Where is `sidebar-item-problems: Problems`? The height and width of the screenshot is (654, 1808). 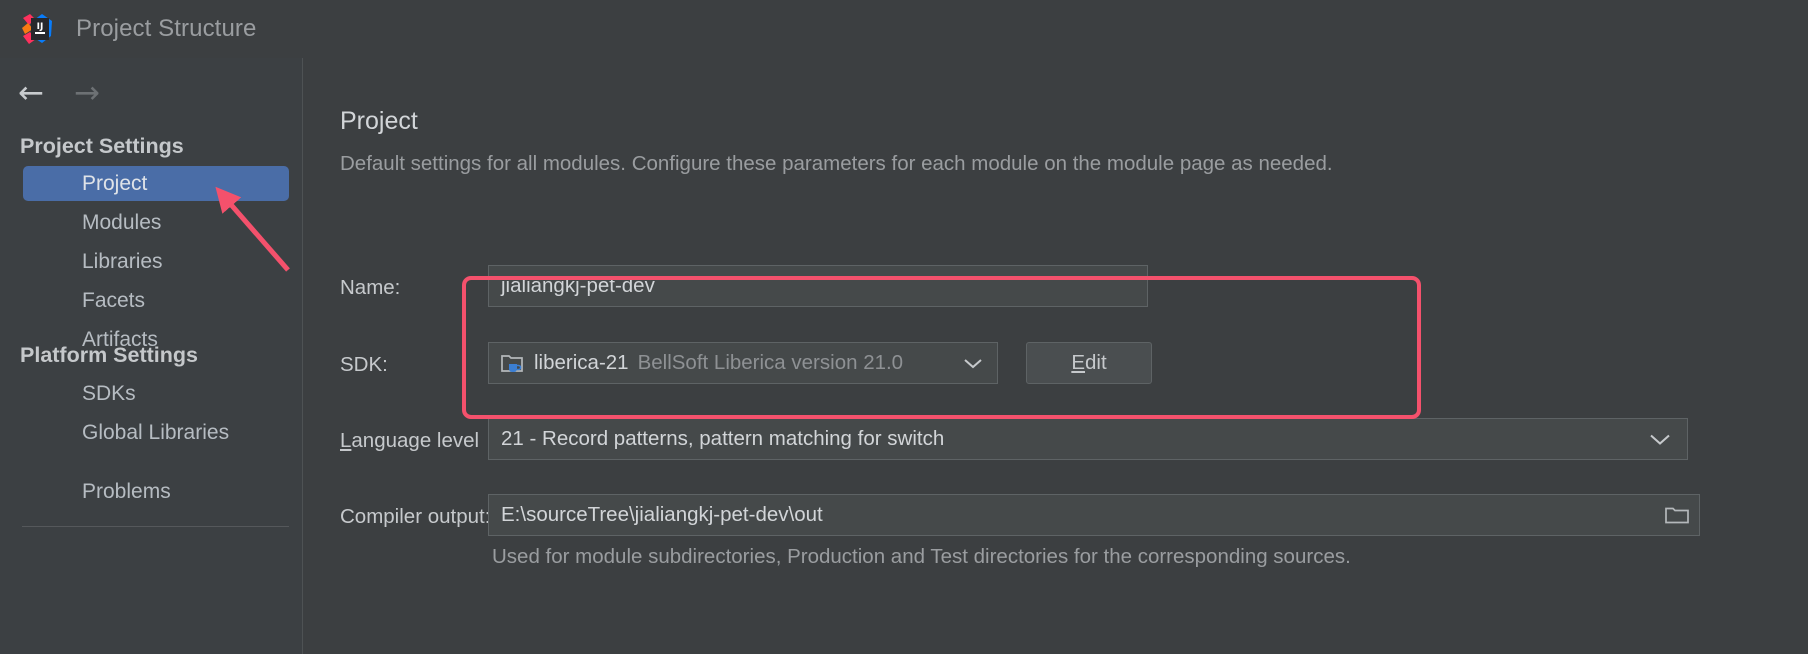 sidebar-item-problems: Problems is located at coordinates (156, 491).